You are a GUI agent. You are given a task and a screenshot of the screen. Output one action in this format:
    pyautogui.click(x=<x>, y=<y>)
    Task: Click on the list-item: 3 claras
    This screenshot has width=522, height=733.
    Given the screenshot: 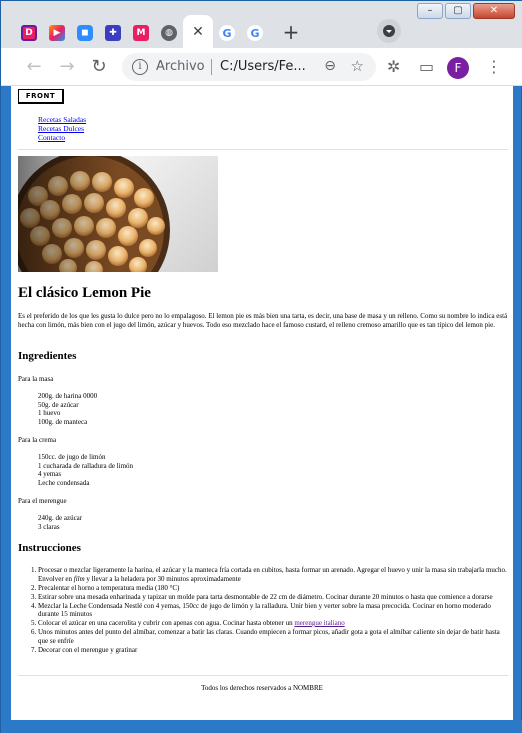 What is the action you would take?
    pyautogui.click(x=49, y=526)
    